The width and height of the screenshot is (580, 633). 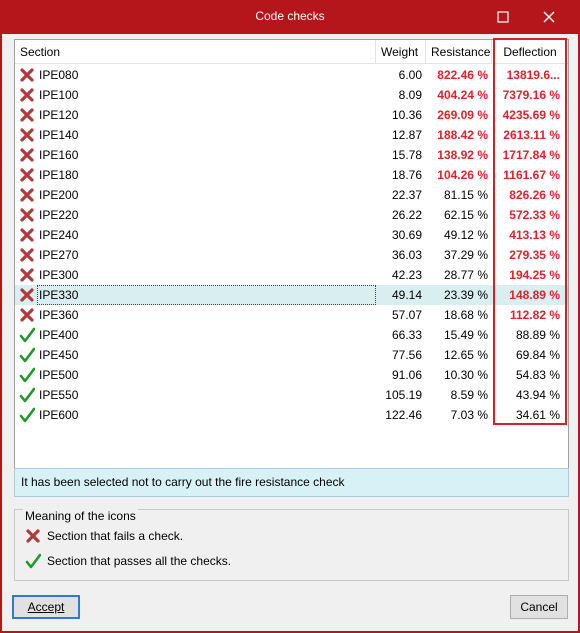 I want to click on cell-deflection: 54.83 %, so click(x=537, y=375).